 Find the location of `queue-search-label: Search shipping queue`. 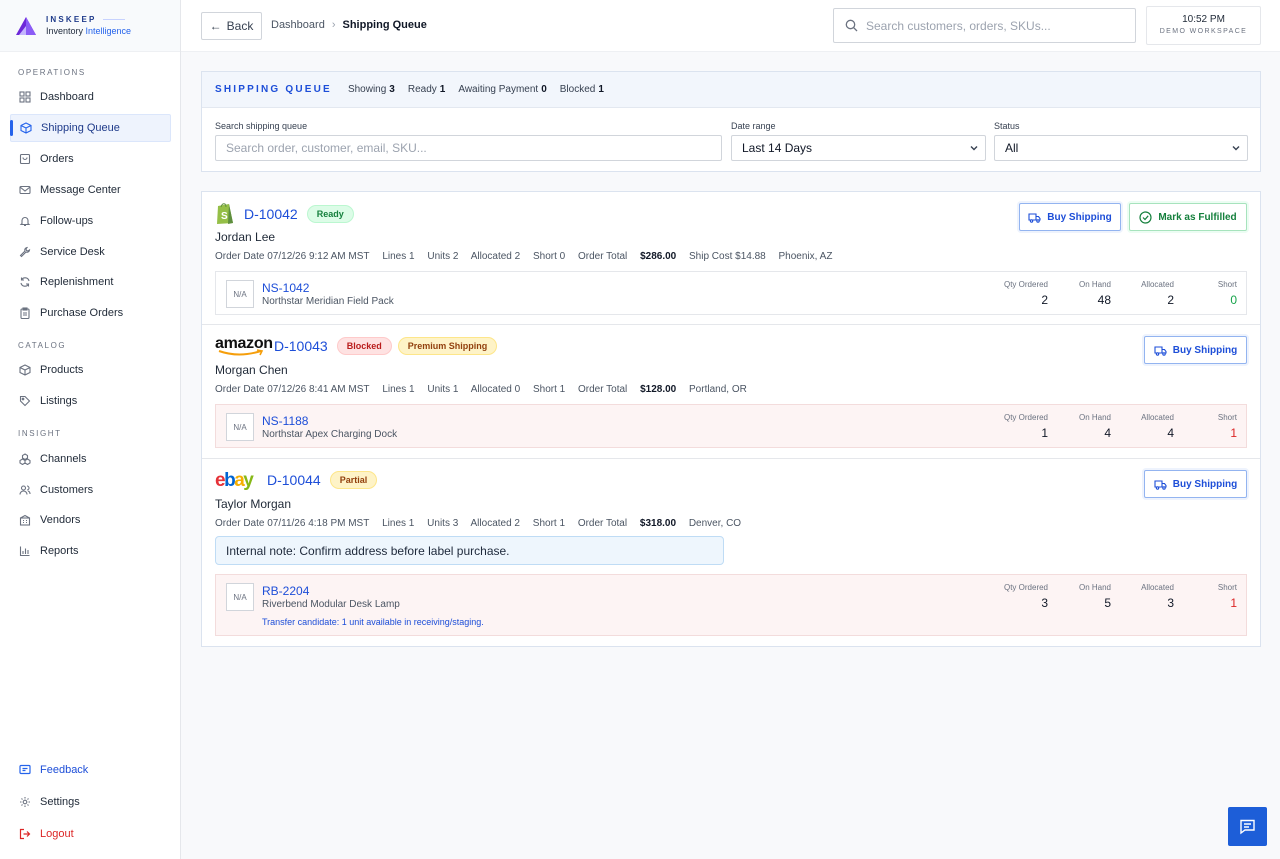

queue-search-label: Search shipping queue is located at coordinates (261, 126).